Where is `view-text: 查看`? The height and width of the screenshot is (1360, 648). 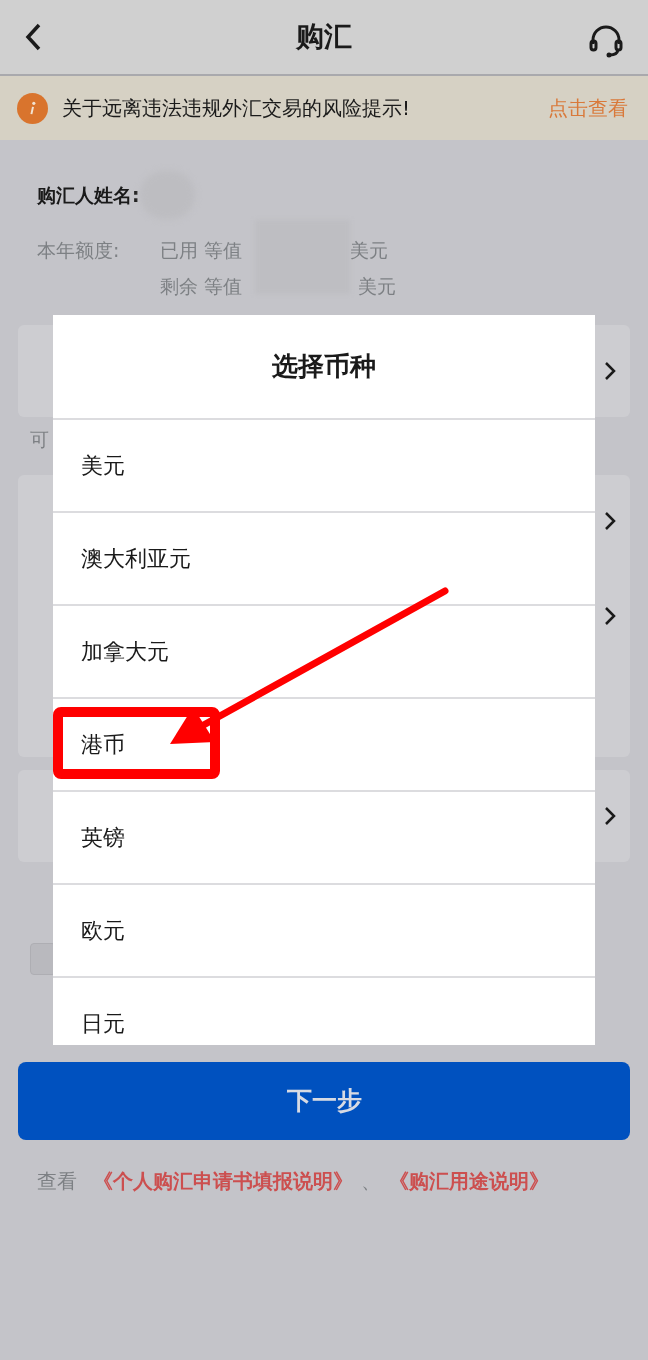 view-text: 查看 is located at coordinates (57, 1181).